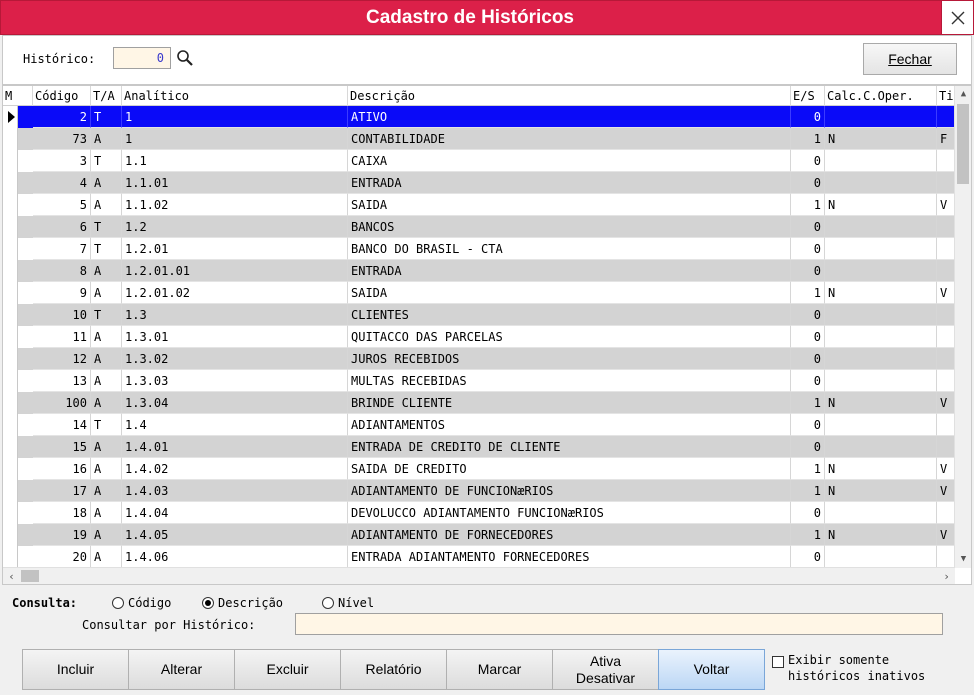 The image size is (974, 695). What do you see at coordinates (11, 576) in the screenshot?
I see `scroll-left-icon: ‹` at bounding box center [11, 576].